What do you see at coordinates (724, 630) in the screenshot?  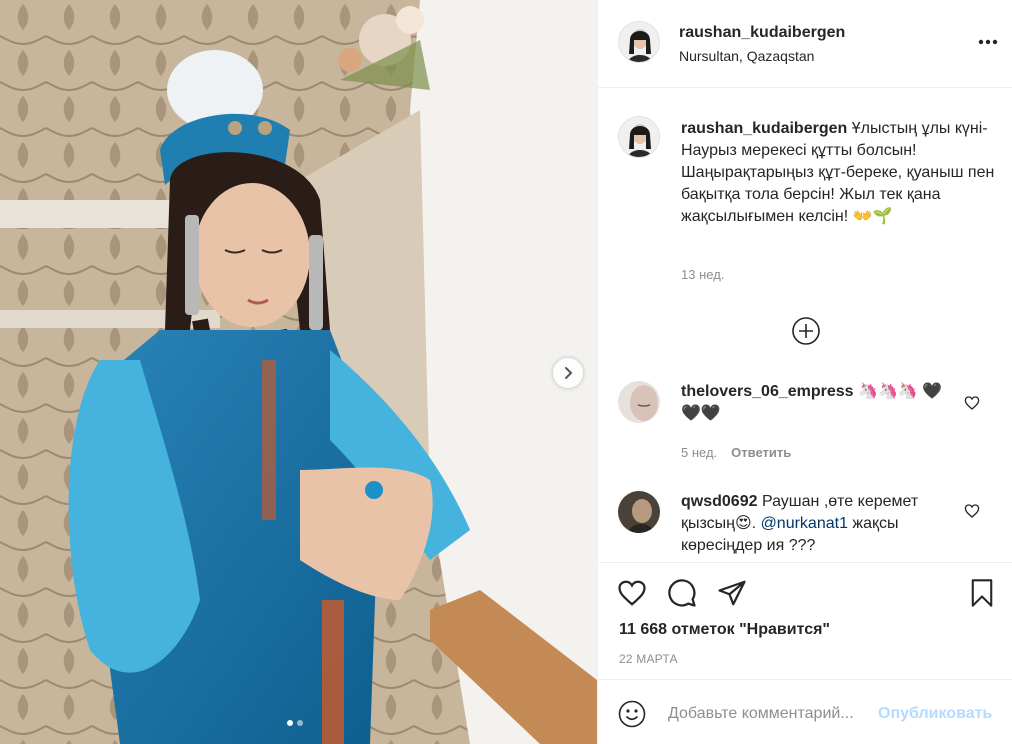 I see `likes-count: 11 668 отметок "Нравится"` at bounding box center [724, 630].